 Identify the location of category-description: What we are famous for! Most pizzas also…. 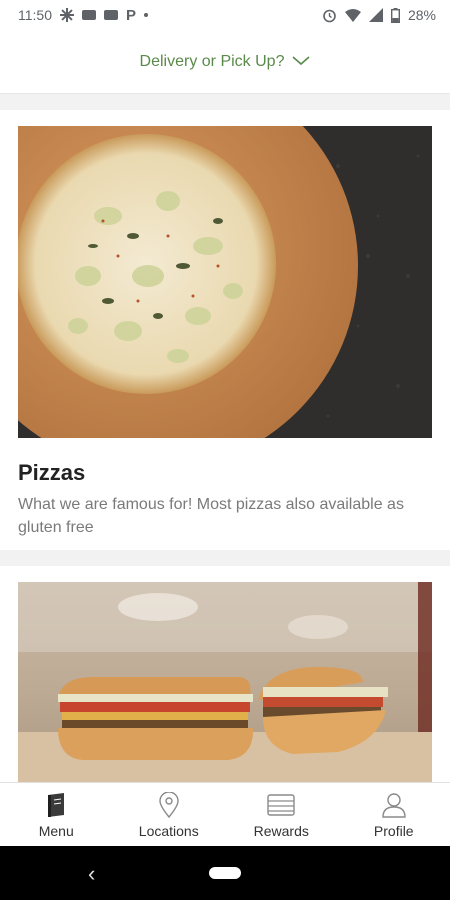
(211, 516).